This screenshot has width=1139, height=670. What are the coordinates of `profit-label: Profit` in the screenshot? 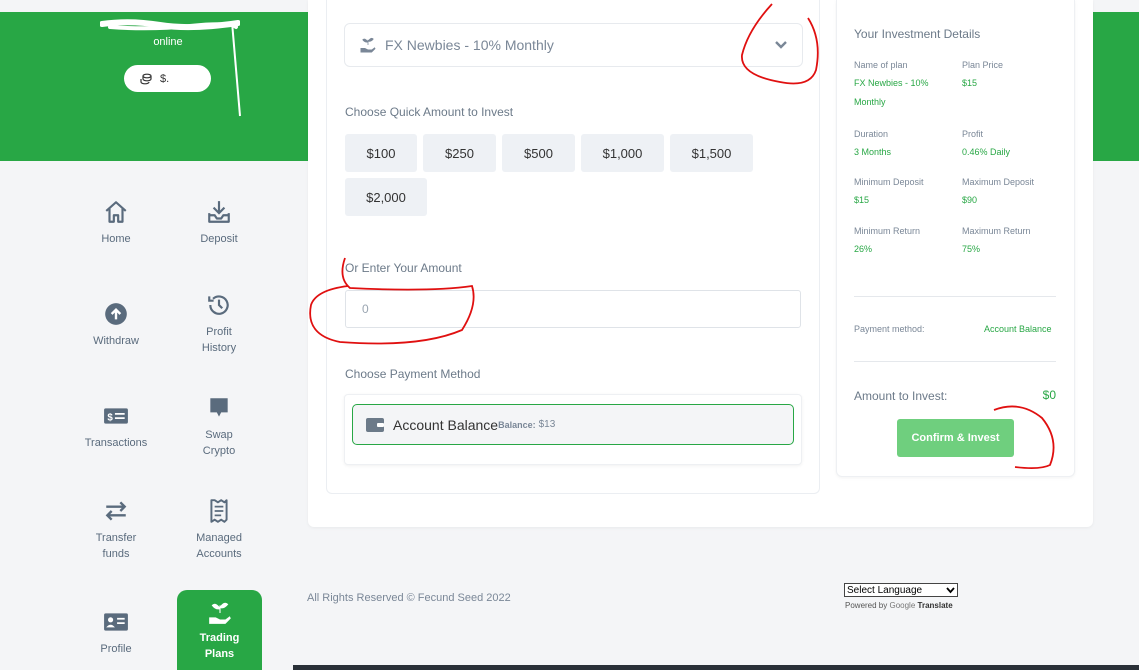 It's located at (973, 134).